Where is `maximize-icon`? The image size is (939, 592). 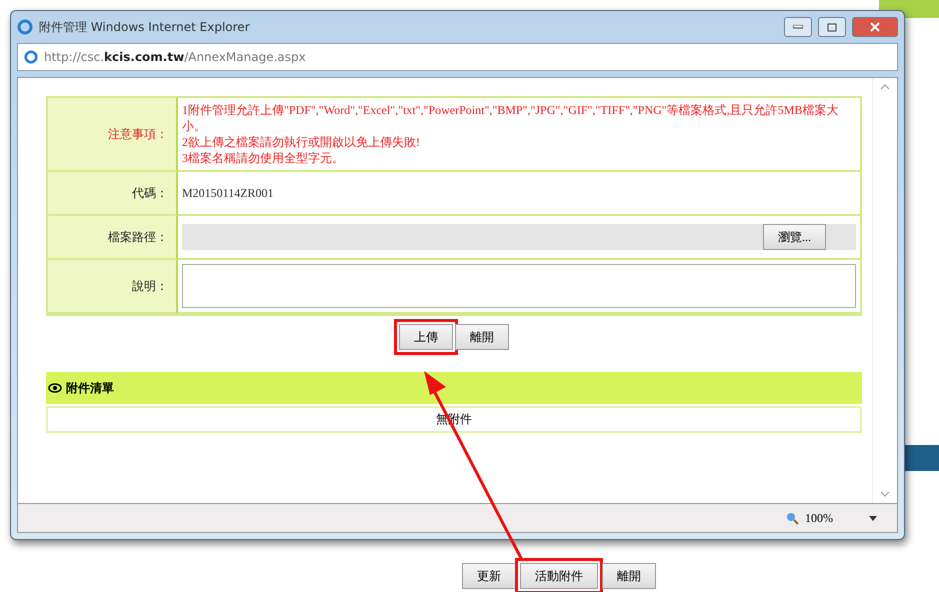 maximize-icon is located at coordinates (832, 27).